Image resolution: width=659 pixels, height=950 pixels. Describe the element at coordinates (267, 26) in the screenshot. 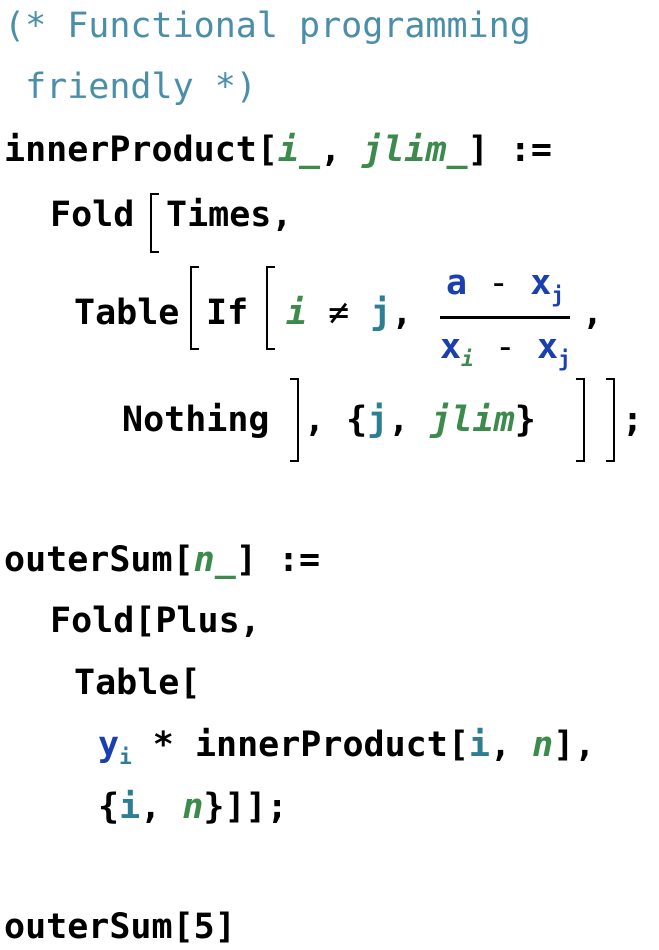

I see `comment-line-1: (* Functional programming` at that location.